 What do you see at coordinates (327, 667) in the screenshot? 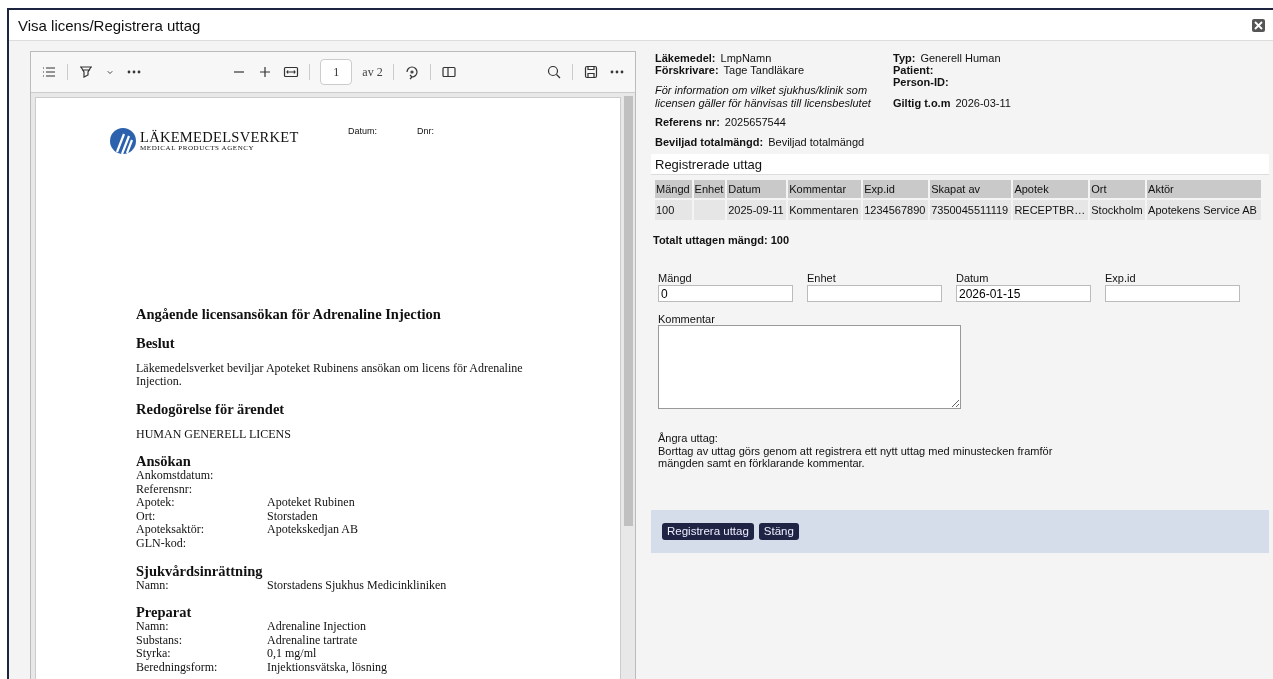
I see `row-value: Injektionsvätska, lösning` at bounding box center [327, 667].